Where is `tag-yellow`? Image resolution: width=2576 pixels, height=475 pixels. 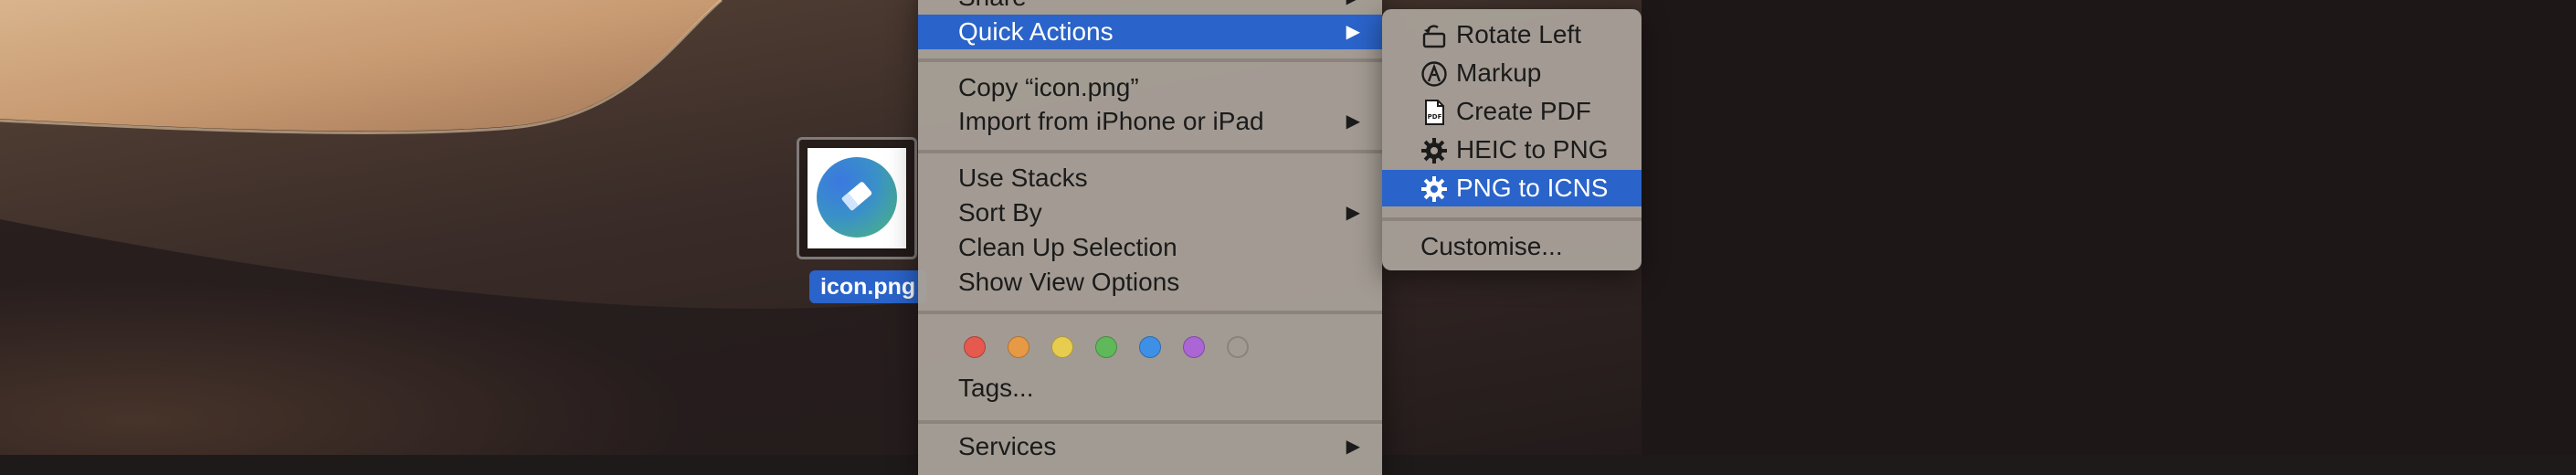 tag-yellow is located at coordinates (1062, 347).